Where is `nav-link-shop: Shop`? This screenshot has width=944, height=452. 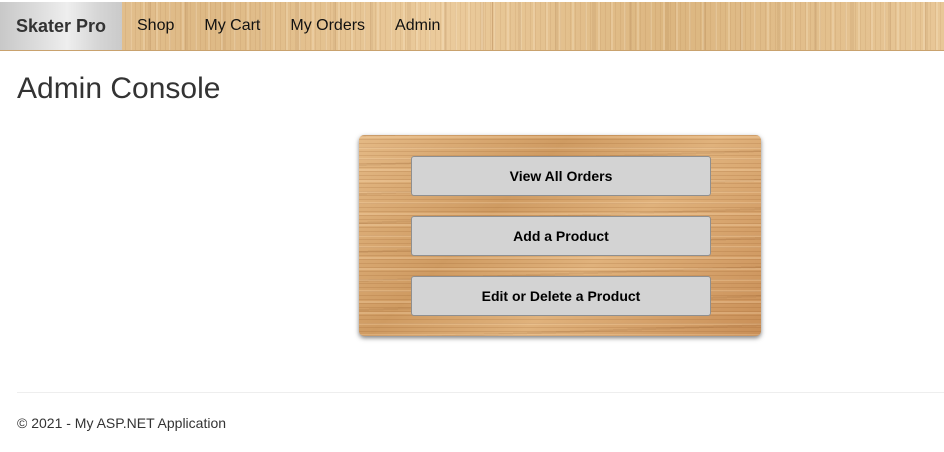 nav-link-shop: Shop is located at coordinates (155, 26).